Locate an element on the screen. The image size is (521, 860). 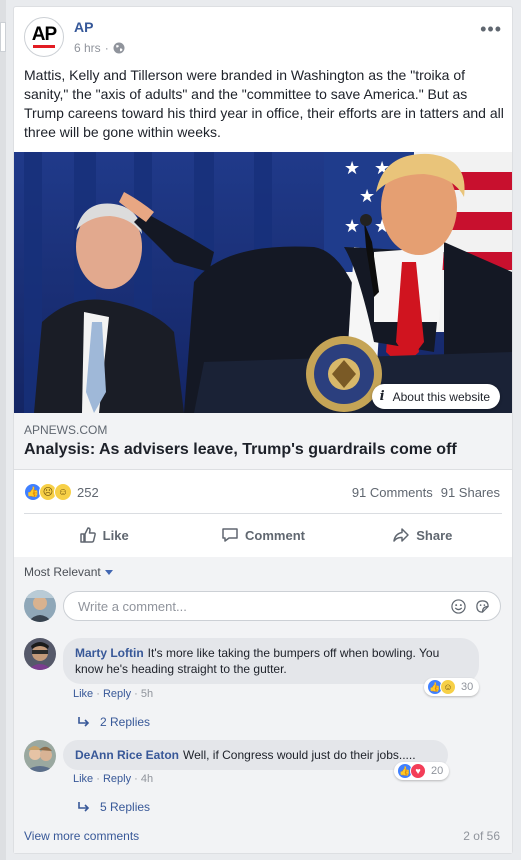
comment-time: 4h is located at coordinates (147, 779).